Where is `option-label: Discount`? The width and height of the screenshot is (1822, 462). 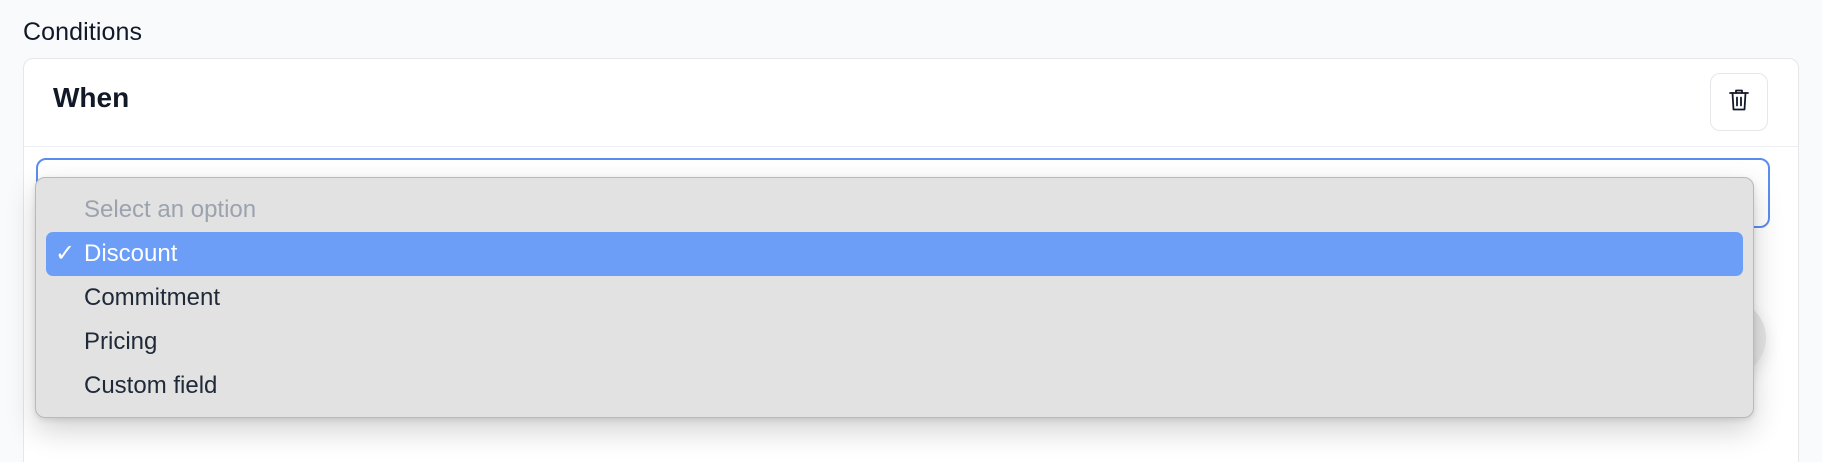 option-label: Discount is located at coordinates (131, 253).